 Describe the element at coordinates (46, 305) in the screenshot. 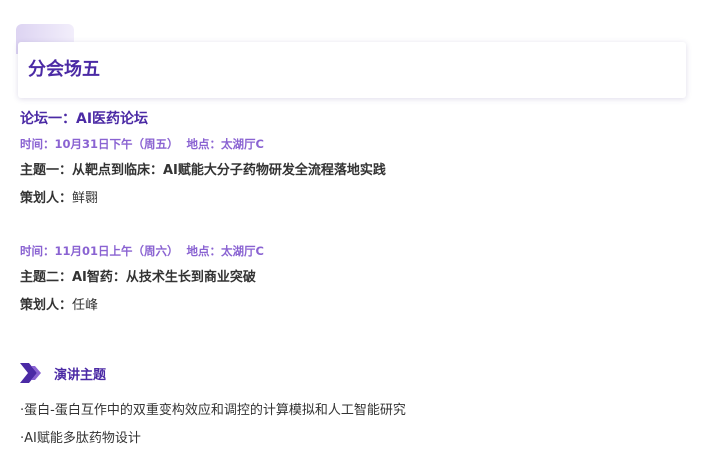

I see `session-2-planner-label: 策划人：` at that location.